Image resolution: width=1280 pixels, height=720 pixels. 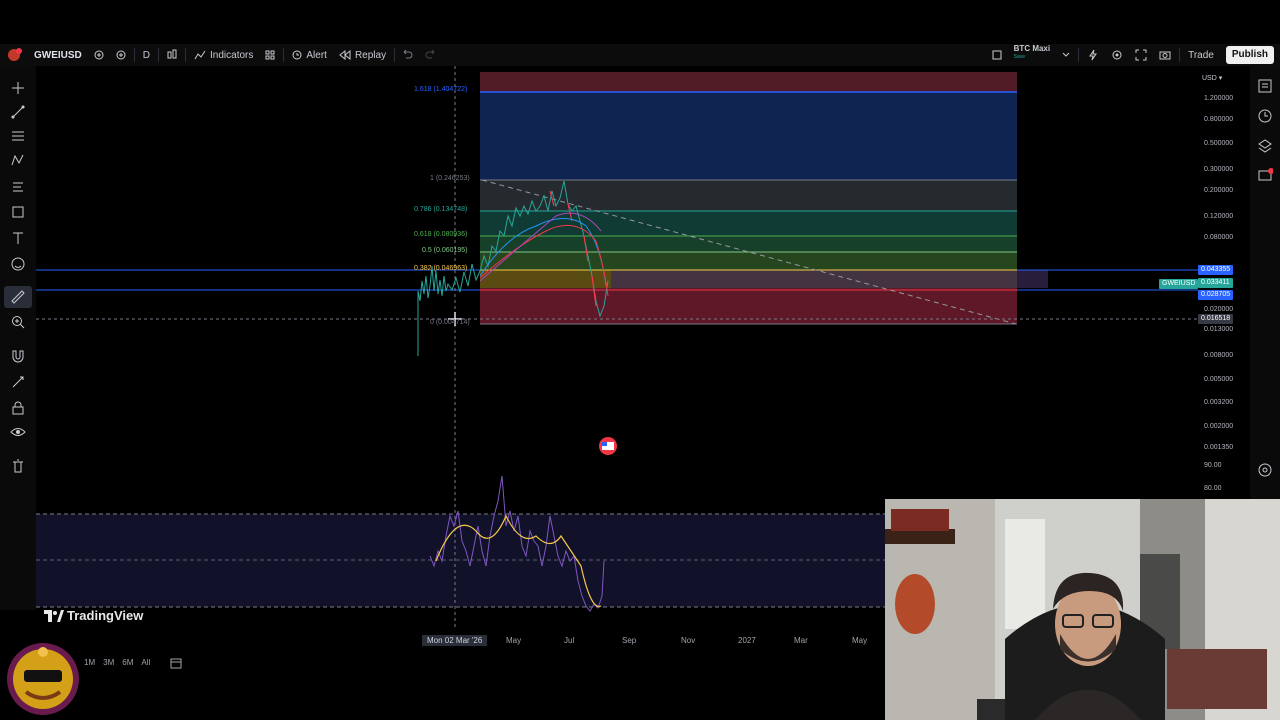 What do you see at coordinates (748, 136) in the screenshot?
I see `fib-zone-blue` at bounding box center [748, 136].